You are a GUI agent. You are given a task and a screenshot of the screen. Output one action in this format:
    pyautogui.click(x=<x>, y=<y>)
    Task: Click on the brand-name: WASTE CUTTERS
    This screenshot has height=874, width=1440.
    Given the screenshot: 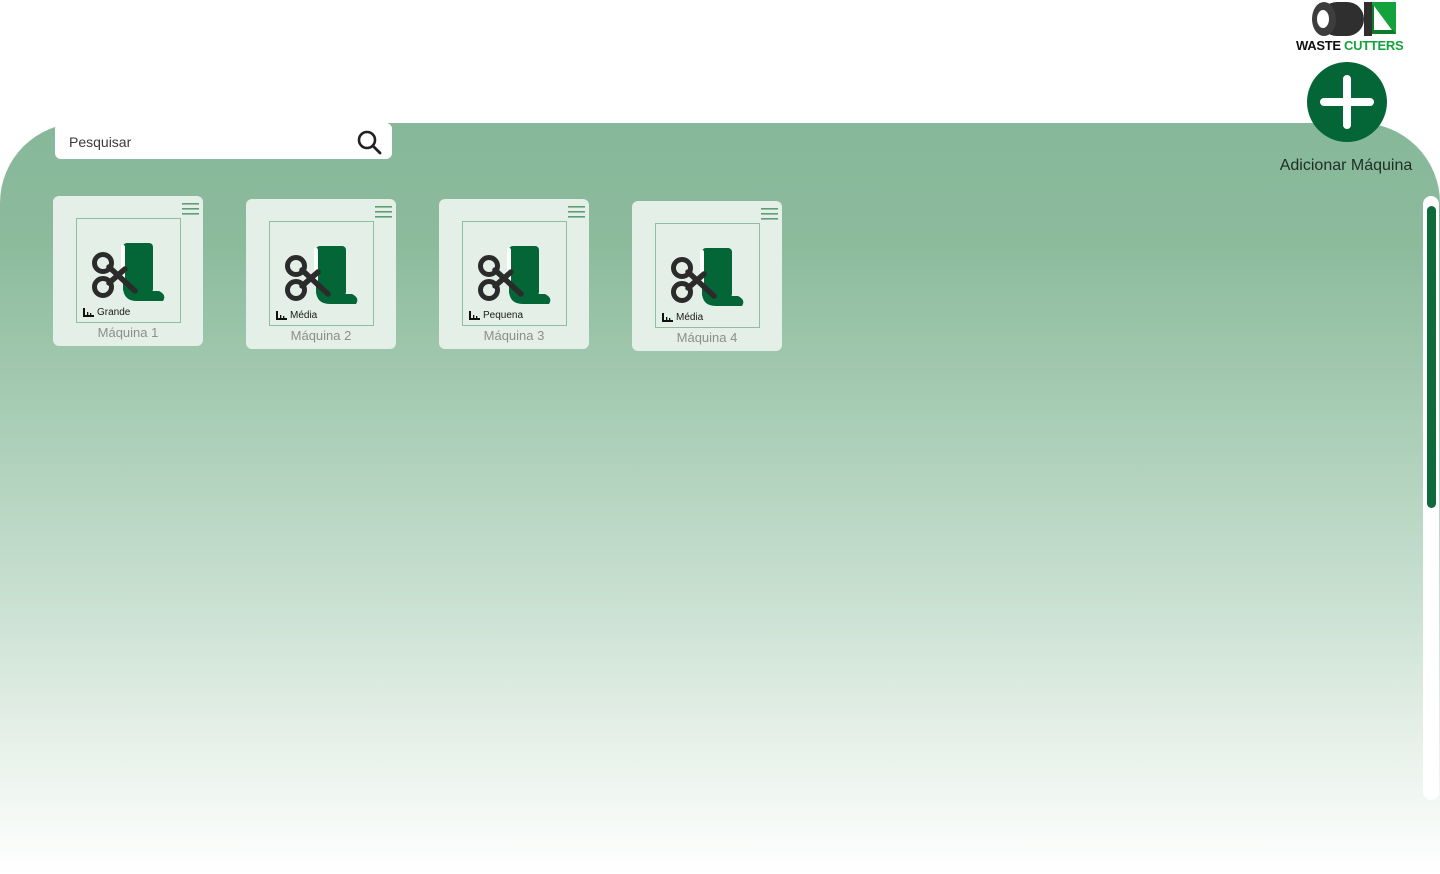 What is the action you would take?
    pyautogui.click(x=1350, y=45)
    